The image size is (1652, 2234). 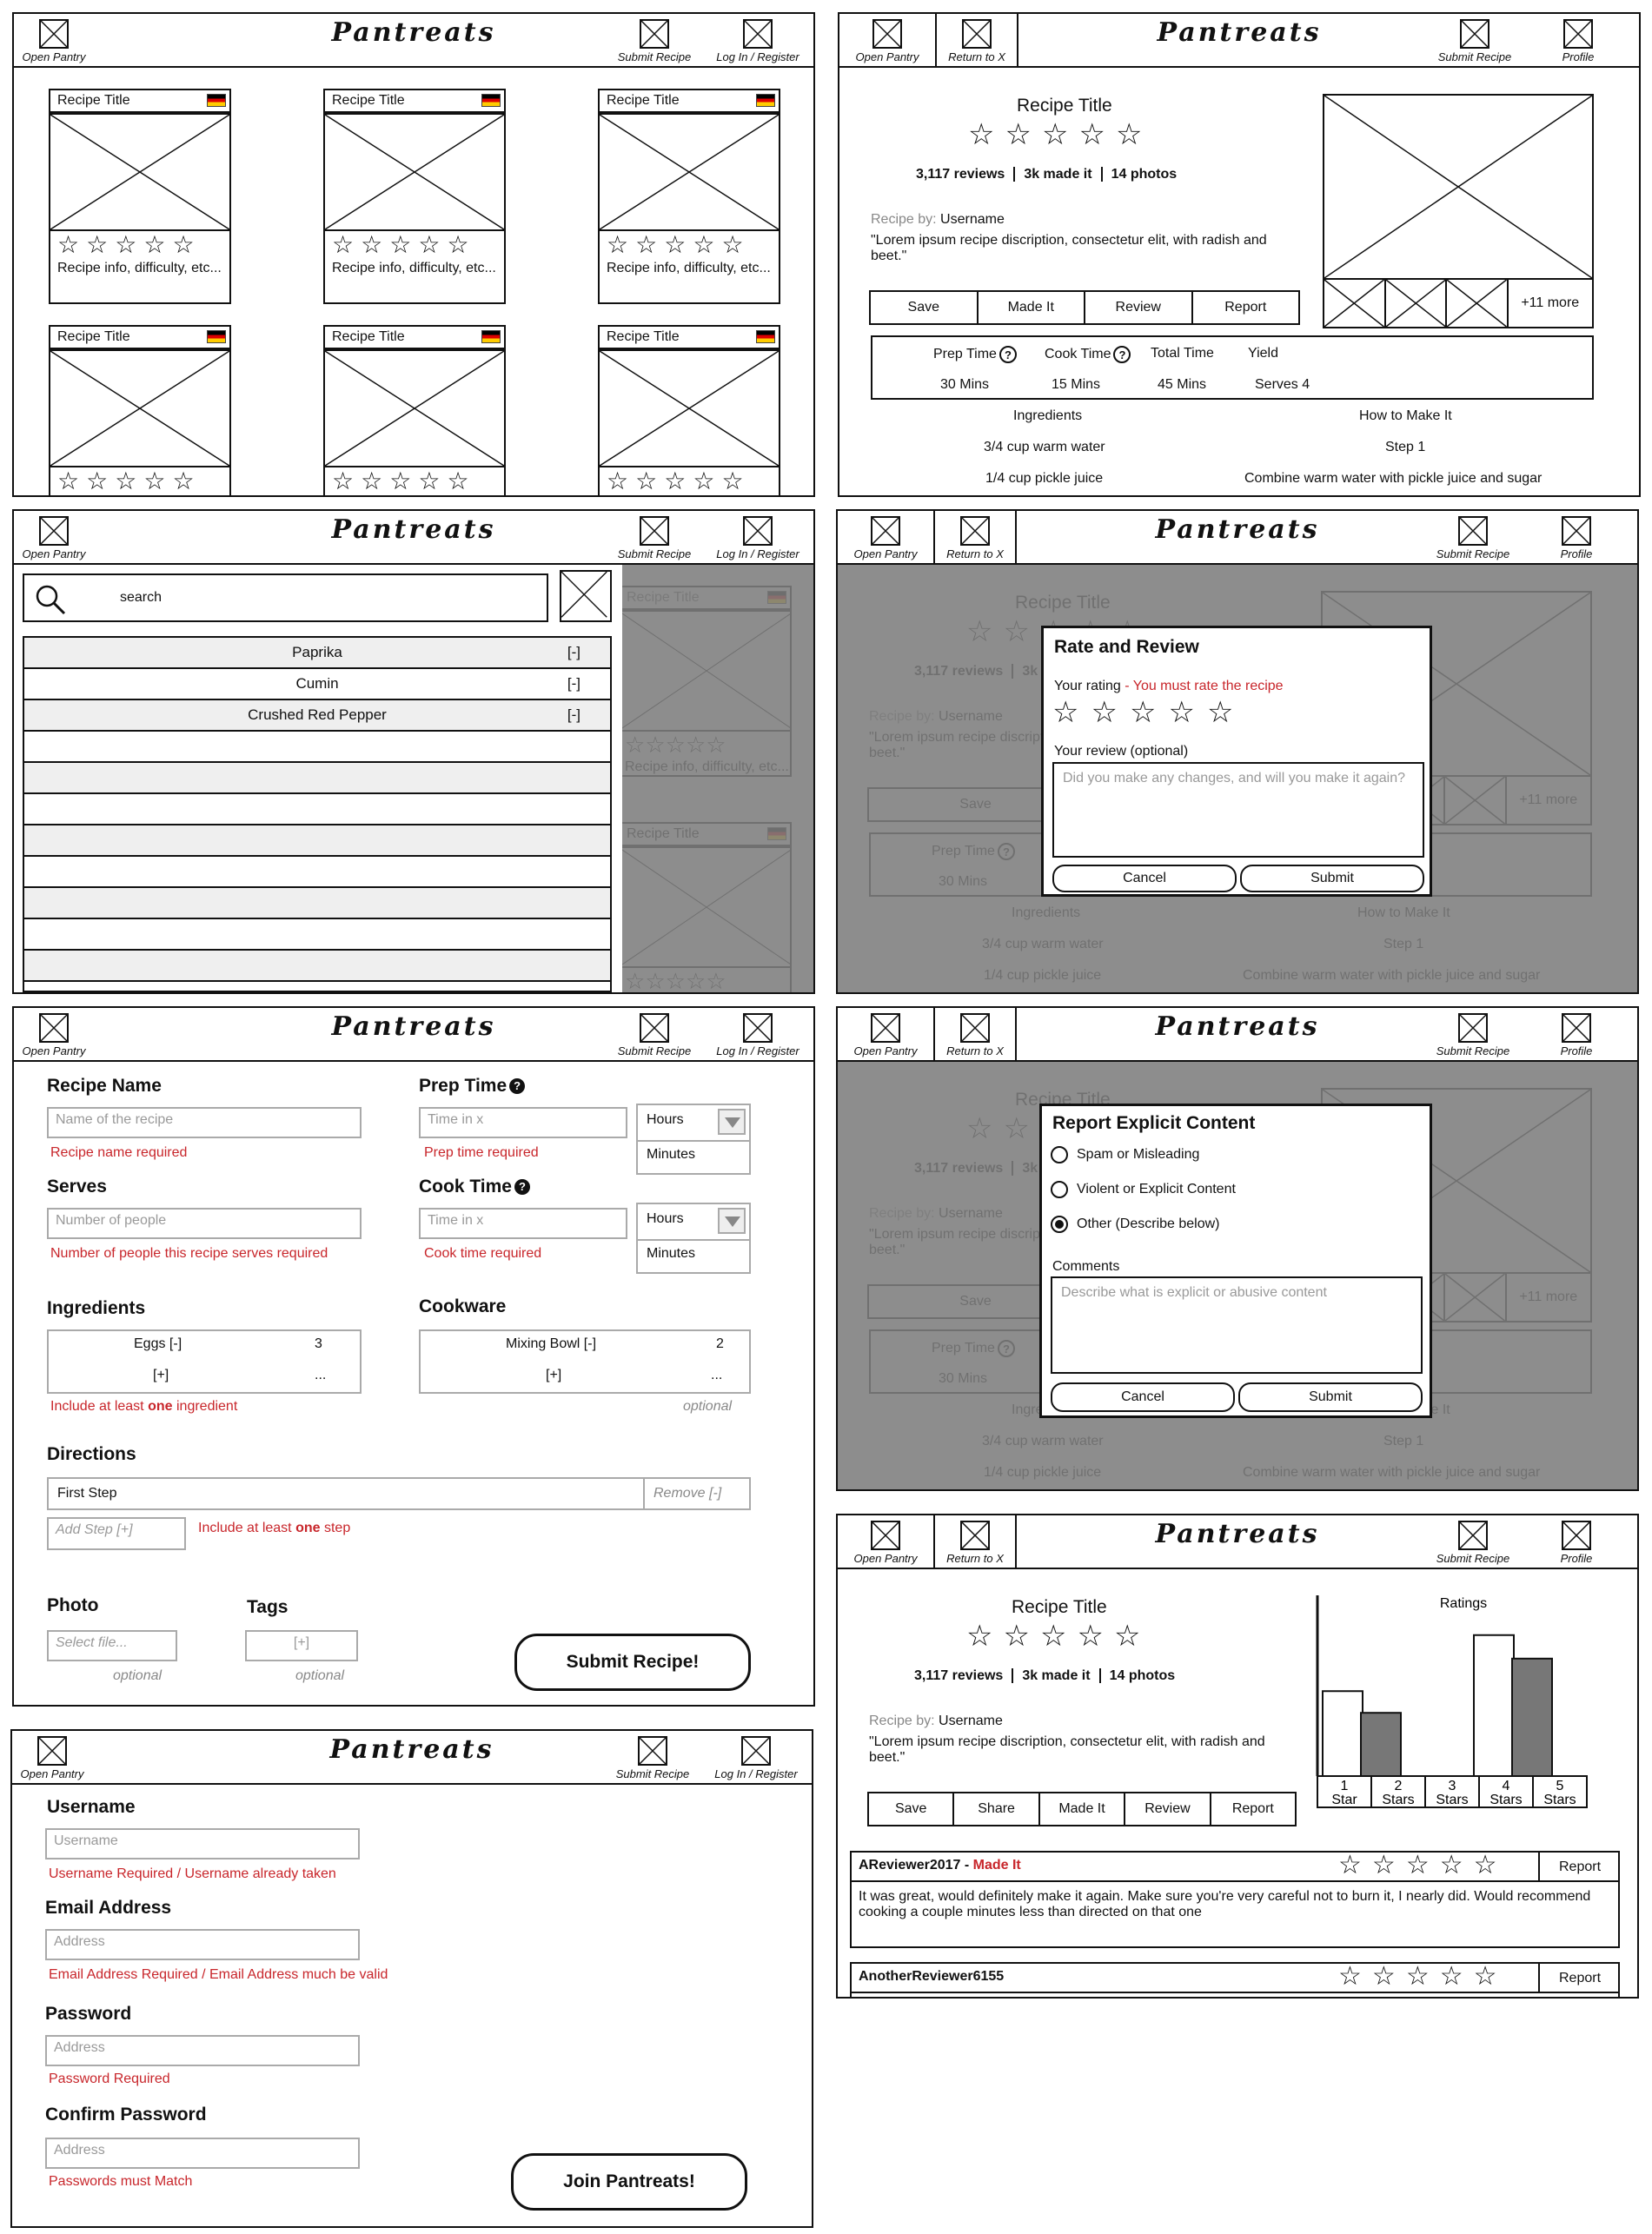 What do you see at coordinates (202, 1844) in the screenshot?
I see `username-input: Username` at bounding box center [202, 1844].